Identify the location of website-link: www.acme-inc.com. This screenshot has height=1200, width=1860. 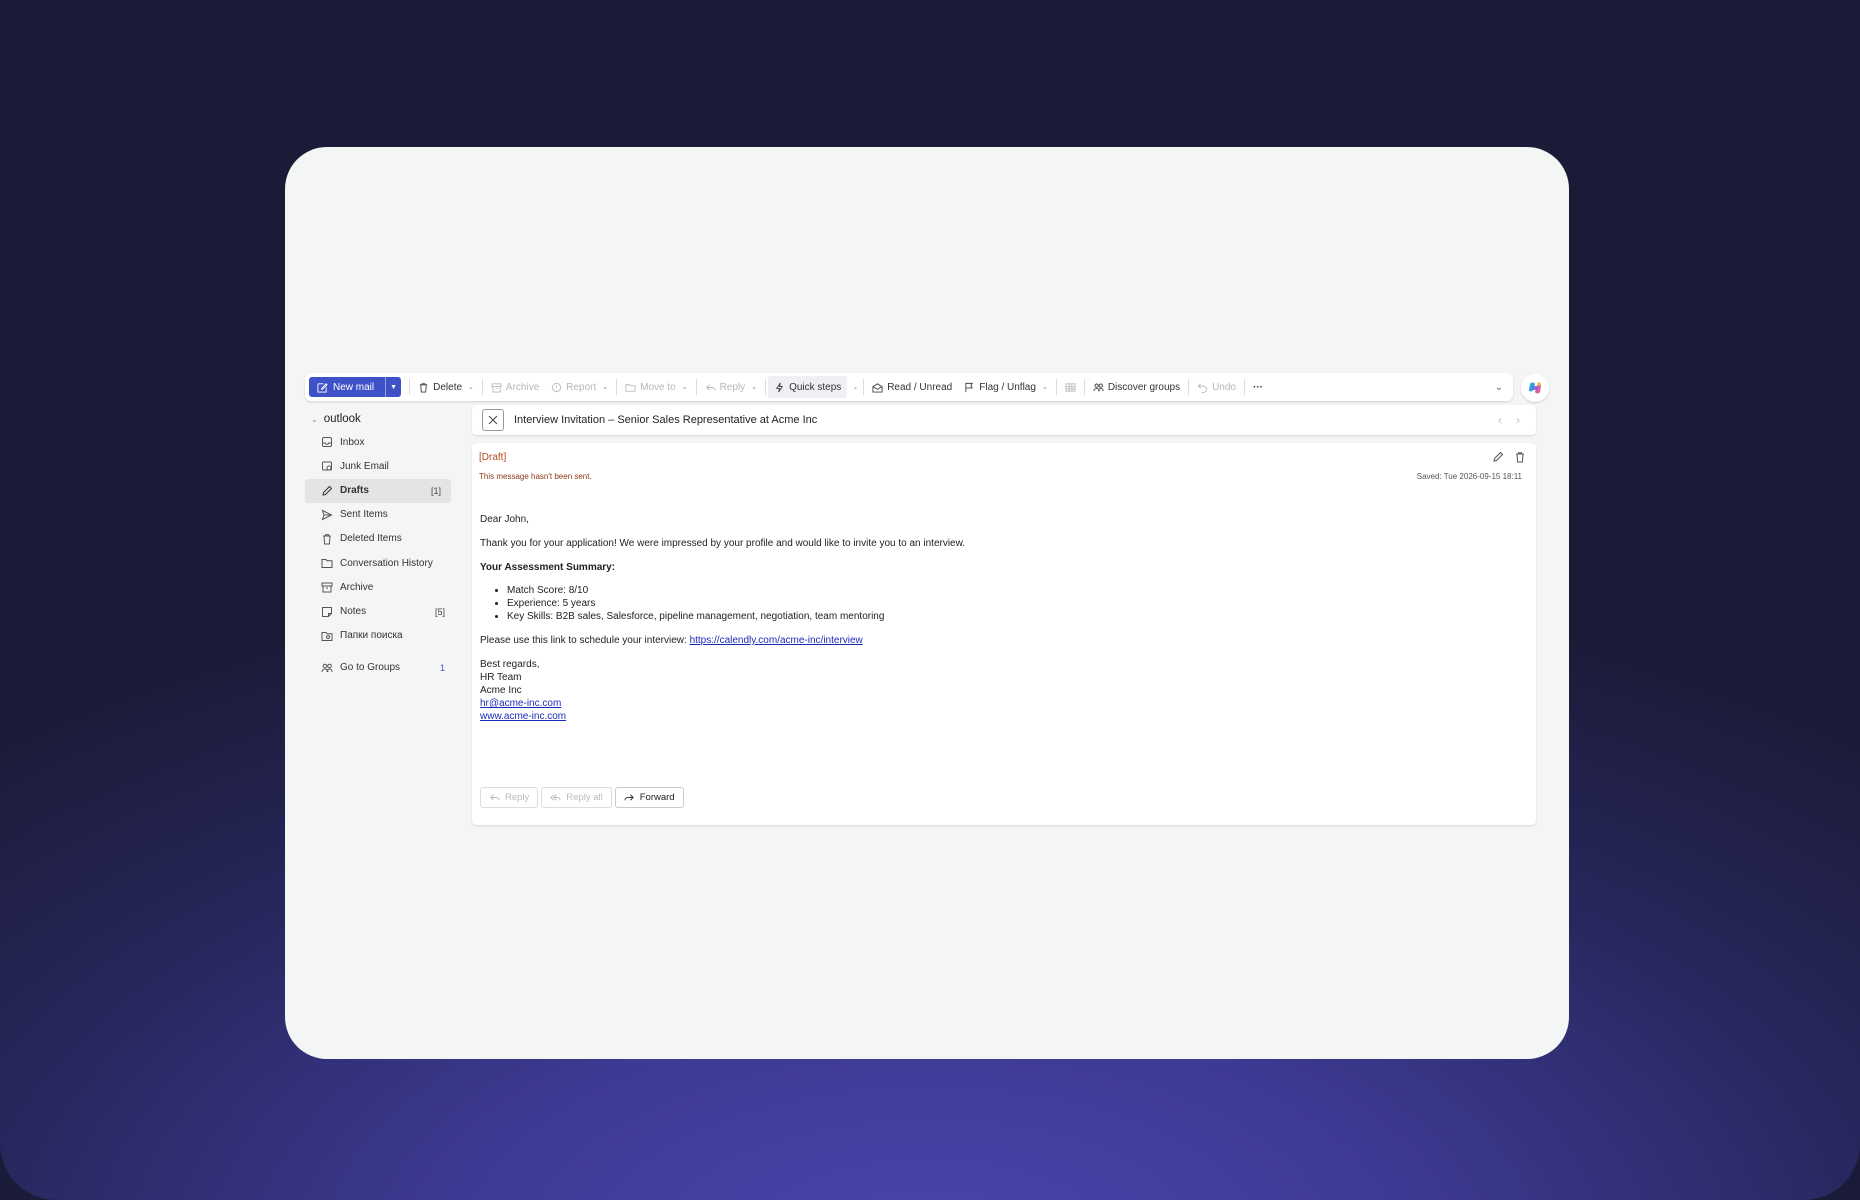
(523, 716).